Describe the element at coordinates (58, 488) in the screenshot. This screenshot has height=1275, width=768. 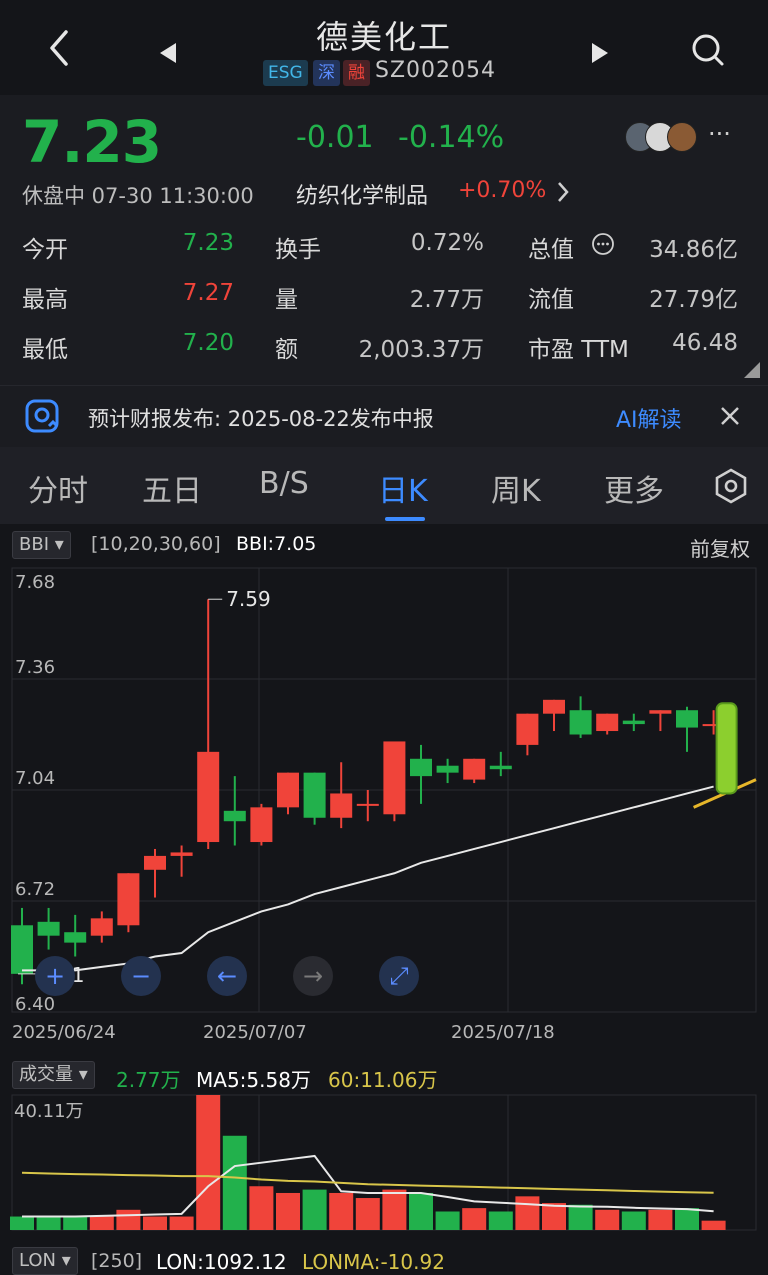
I see `tab-intraday: 分时` at that location.